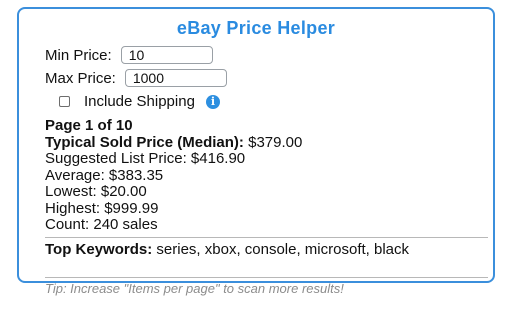  What do you see at coordinates (275, 142) in the screenshot?
I see `median-value: $379.00` at bounding box center [275, 142].